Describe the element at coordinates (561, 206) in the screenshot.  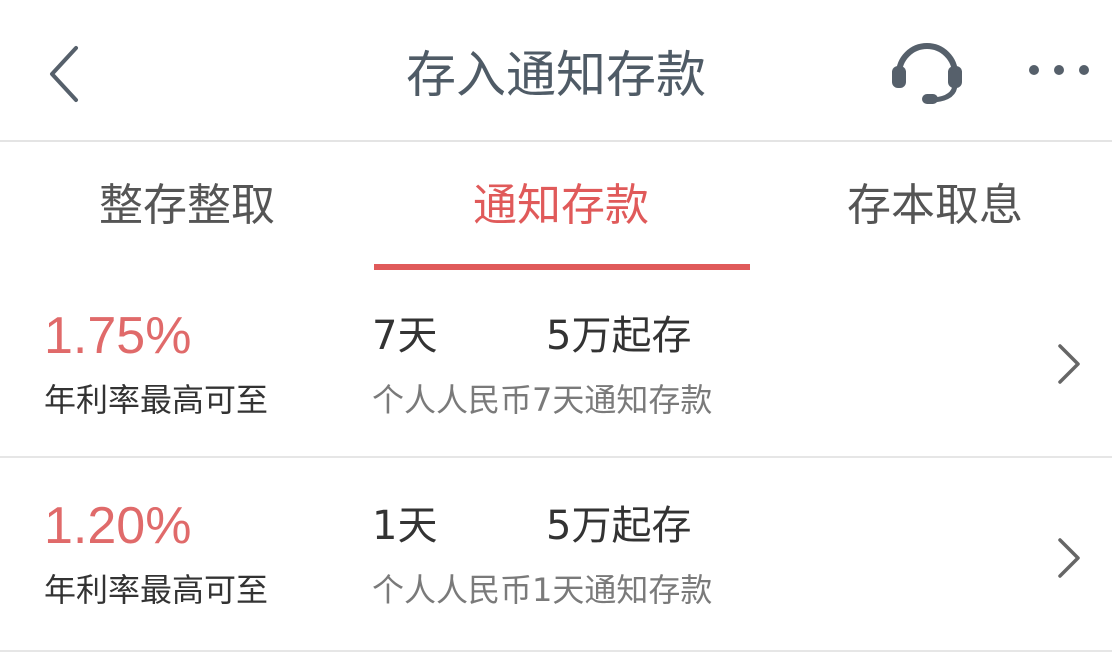
I see `tab-notice-deposit: 通知存款` at that location.